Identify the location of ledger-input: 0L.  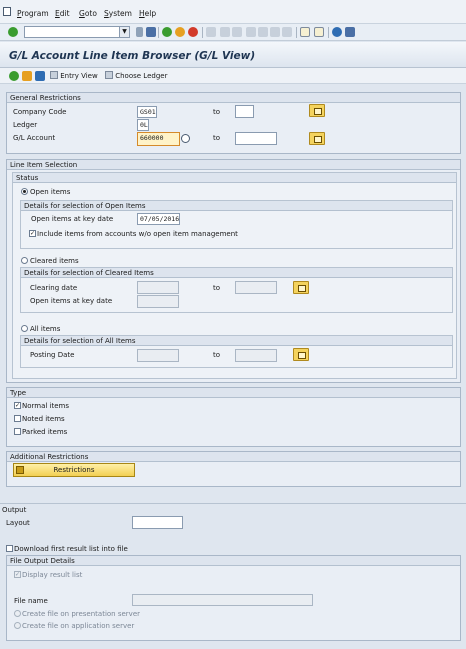
(143, 125).